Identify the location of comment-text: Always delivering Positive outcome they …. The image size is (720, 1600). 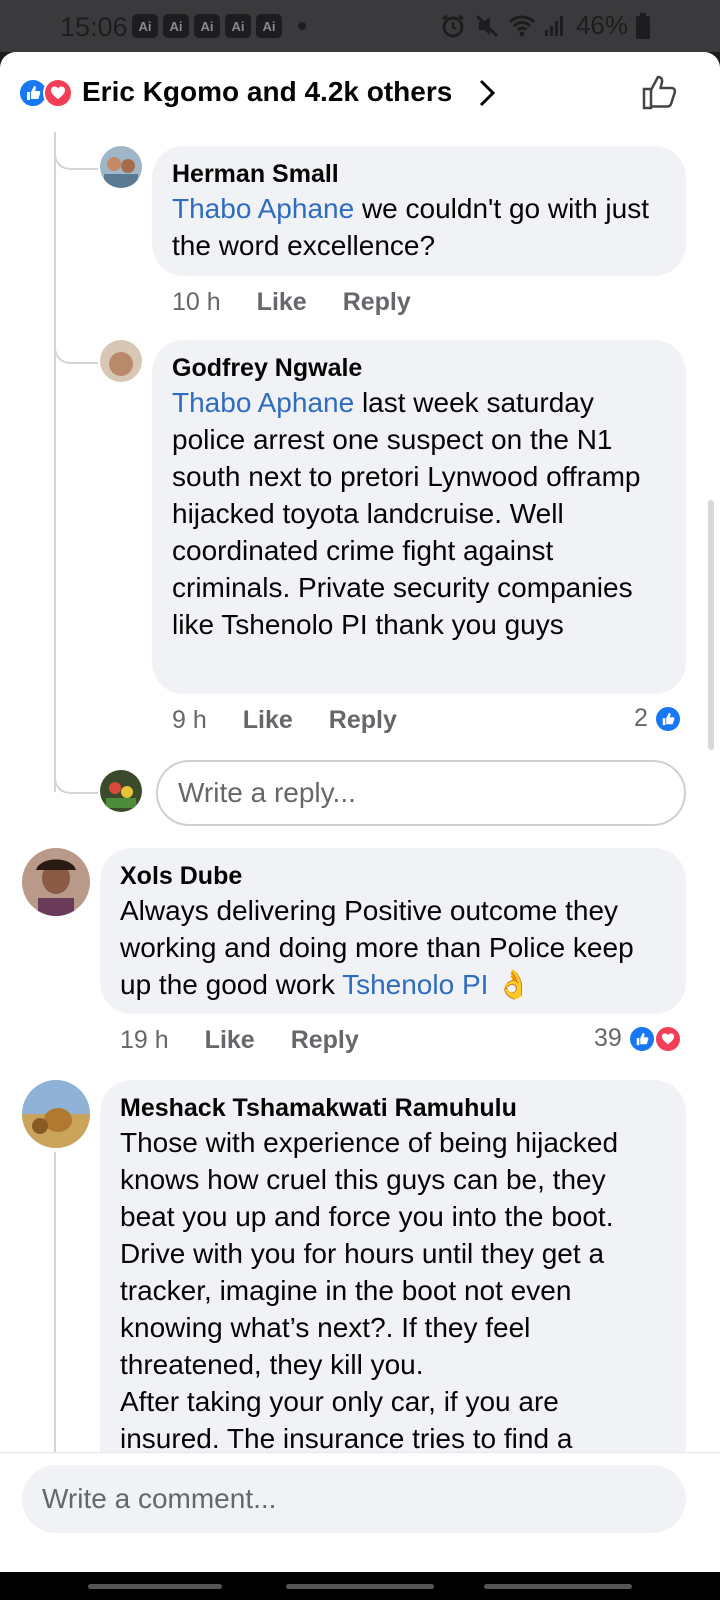
(377, 947).